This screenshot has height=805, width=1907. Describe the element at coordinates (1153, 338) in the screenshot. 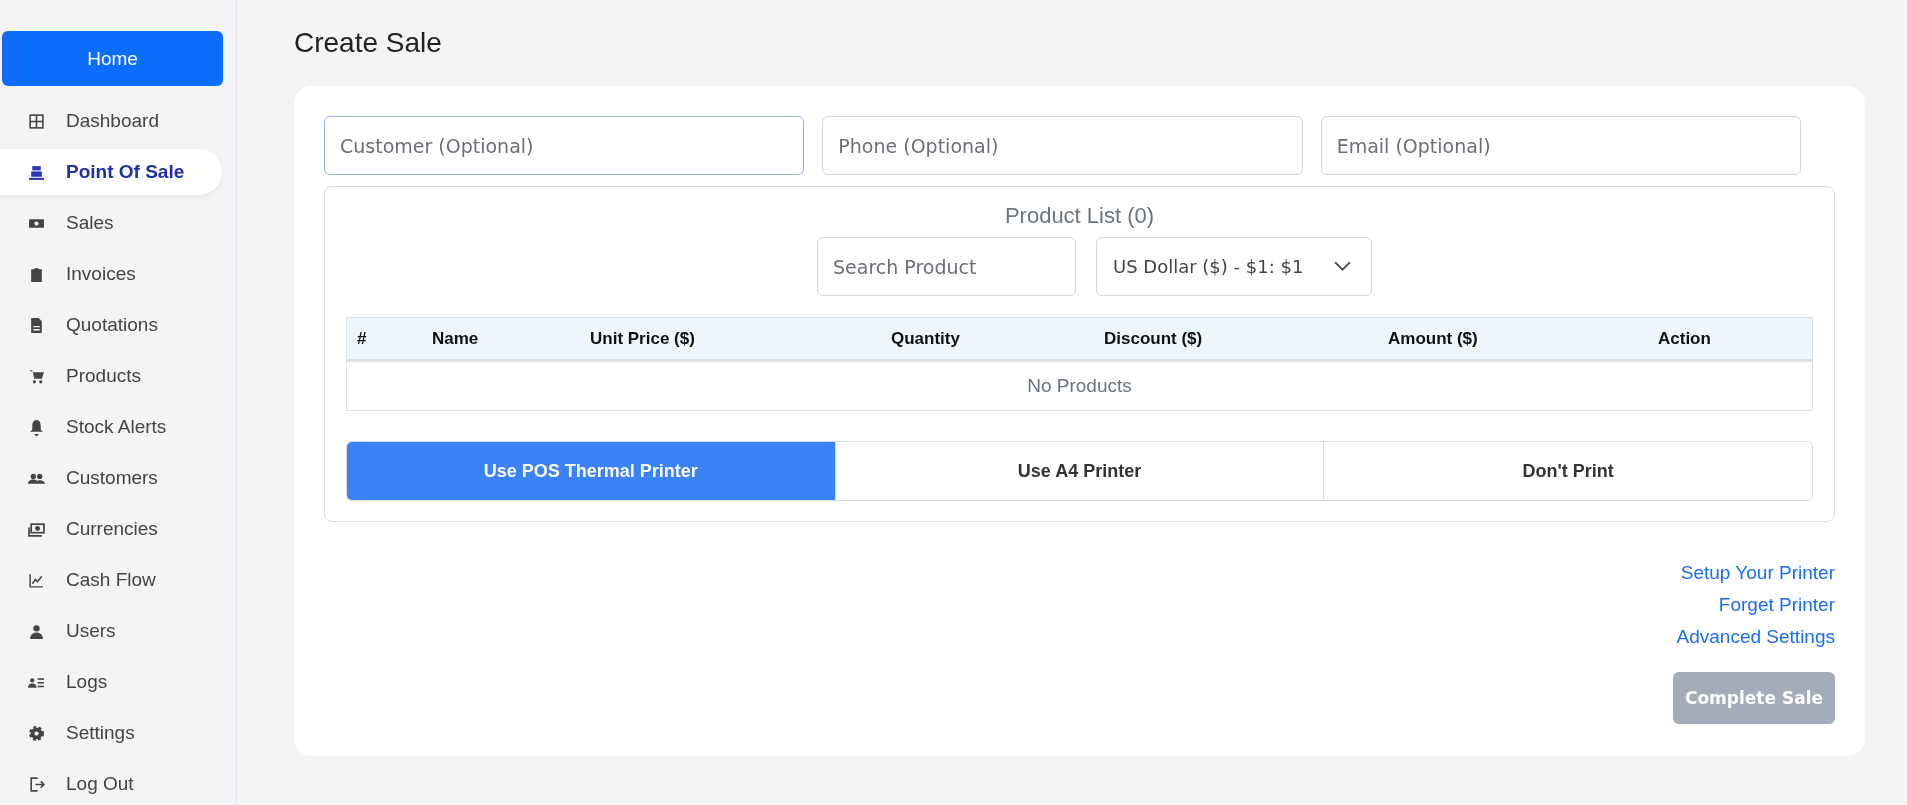

I see `column-header: Discount ($)` at that location.